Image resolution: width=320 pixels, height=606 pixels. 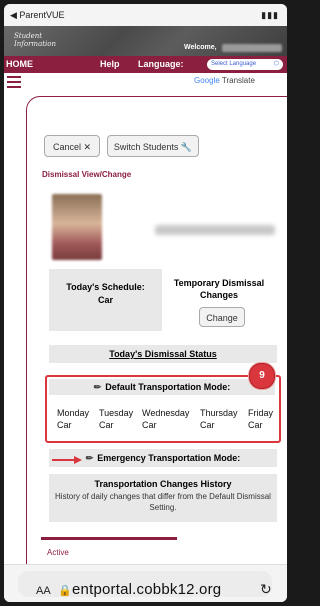 What do you see at coordinates (161, 64) in the screenshot?
I see `nav-language-label: Language:` at bounding box center [161, 64].